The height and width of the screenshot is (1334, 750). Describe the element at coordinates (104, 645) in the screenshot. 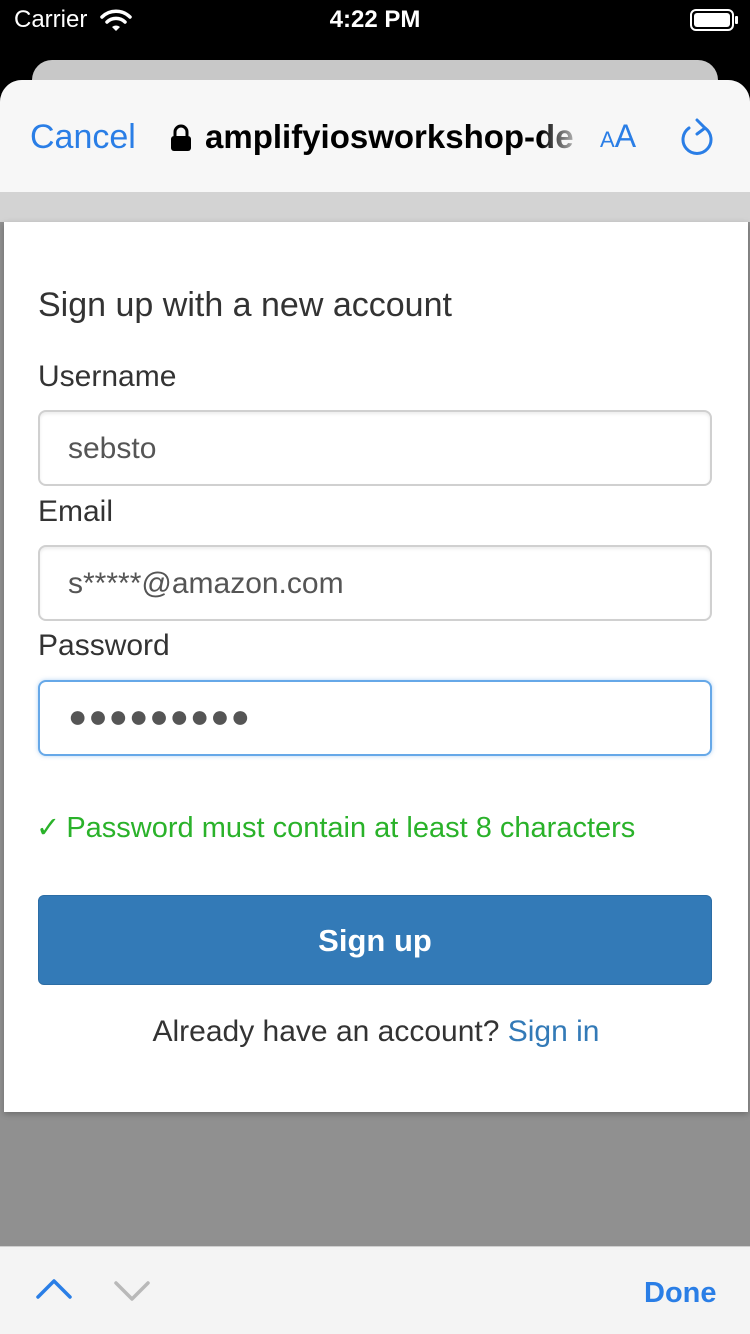

I see `password-label: Password` at that location.